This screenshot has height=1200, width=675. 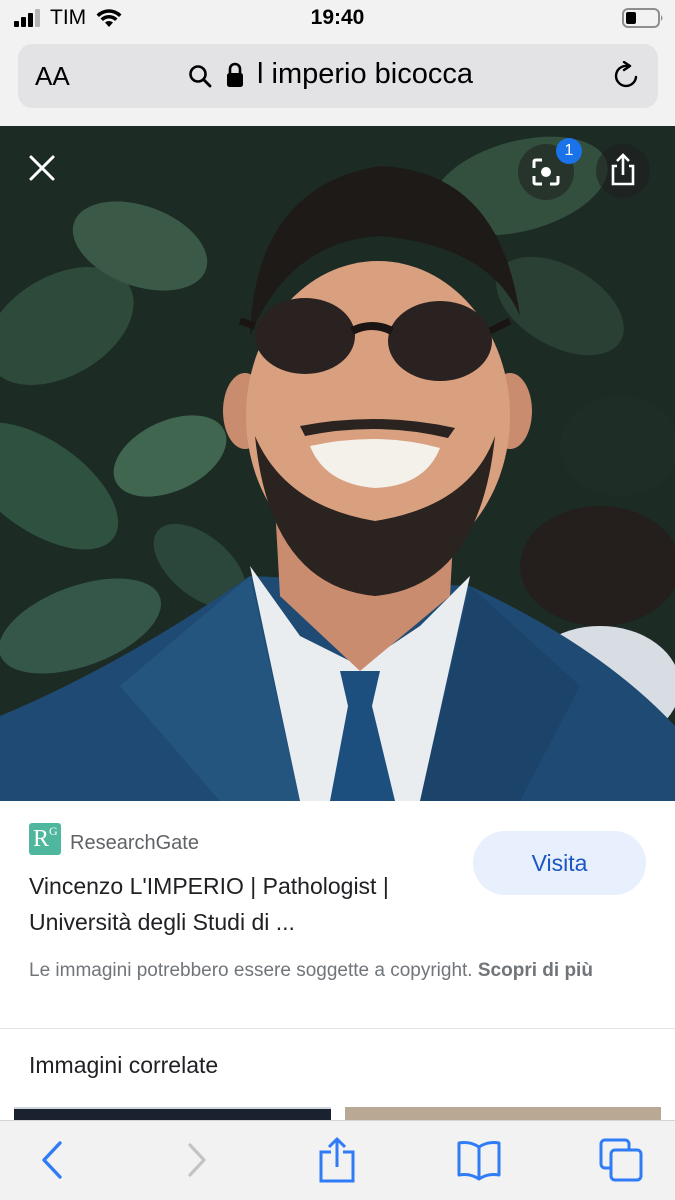 What do you see at coordinates (45, 839) in the screenshot?
I see `researchgate-logo: R G` at bounding box center [45, 839].